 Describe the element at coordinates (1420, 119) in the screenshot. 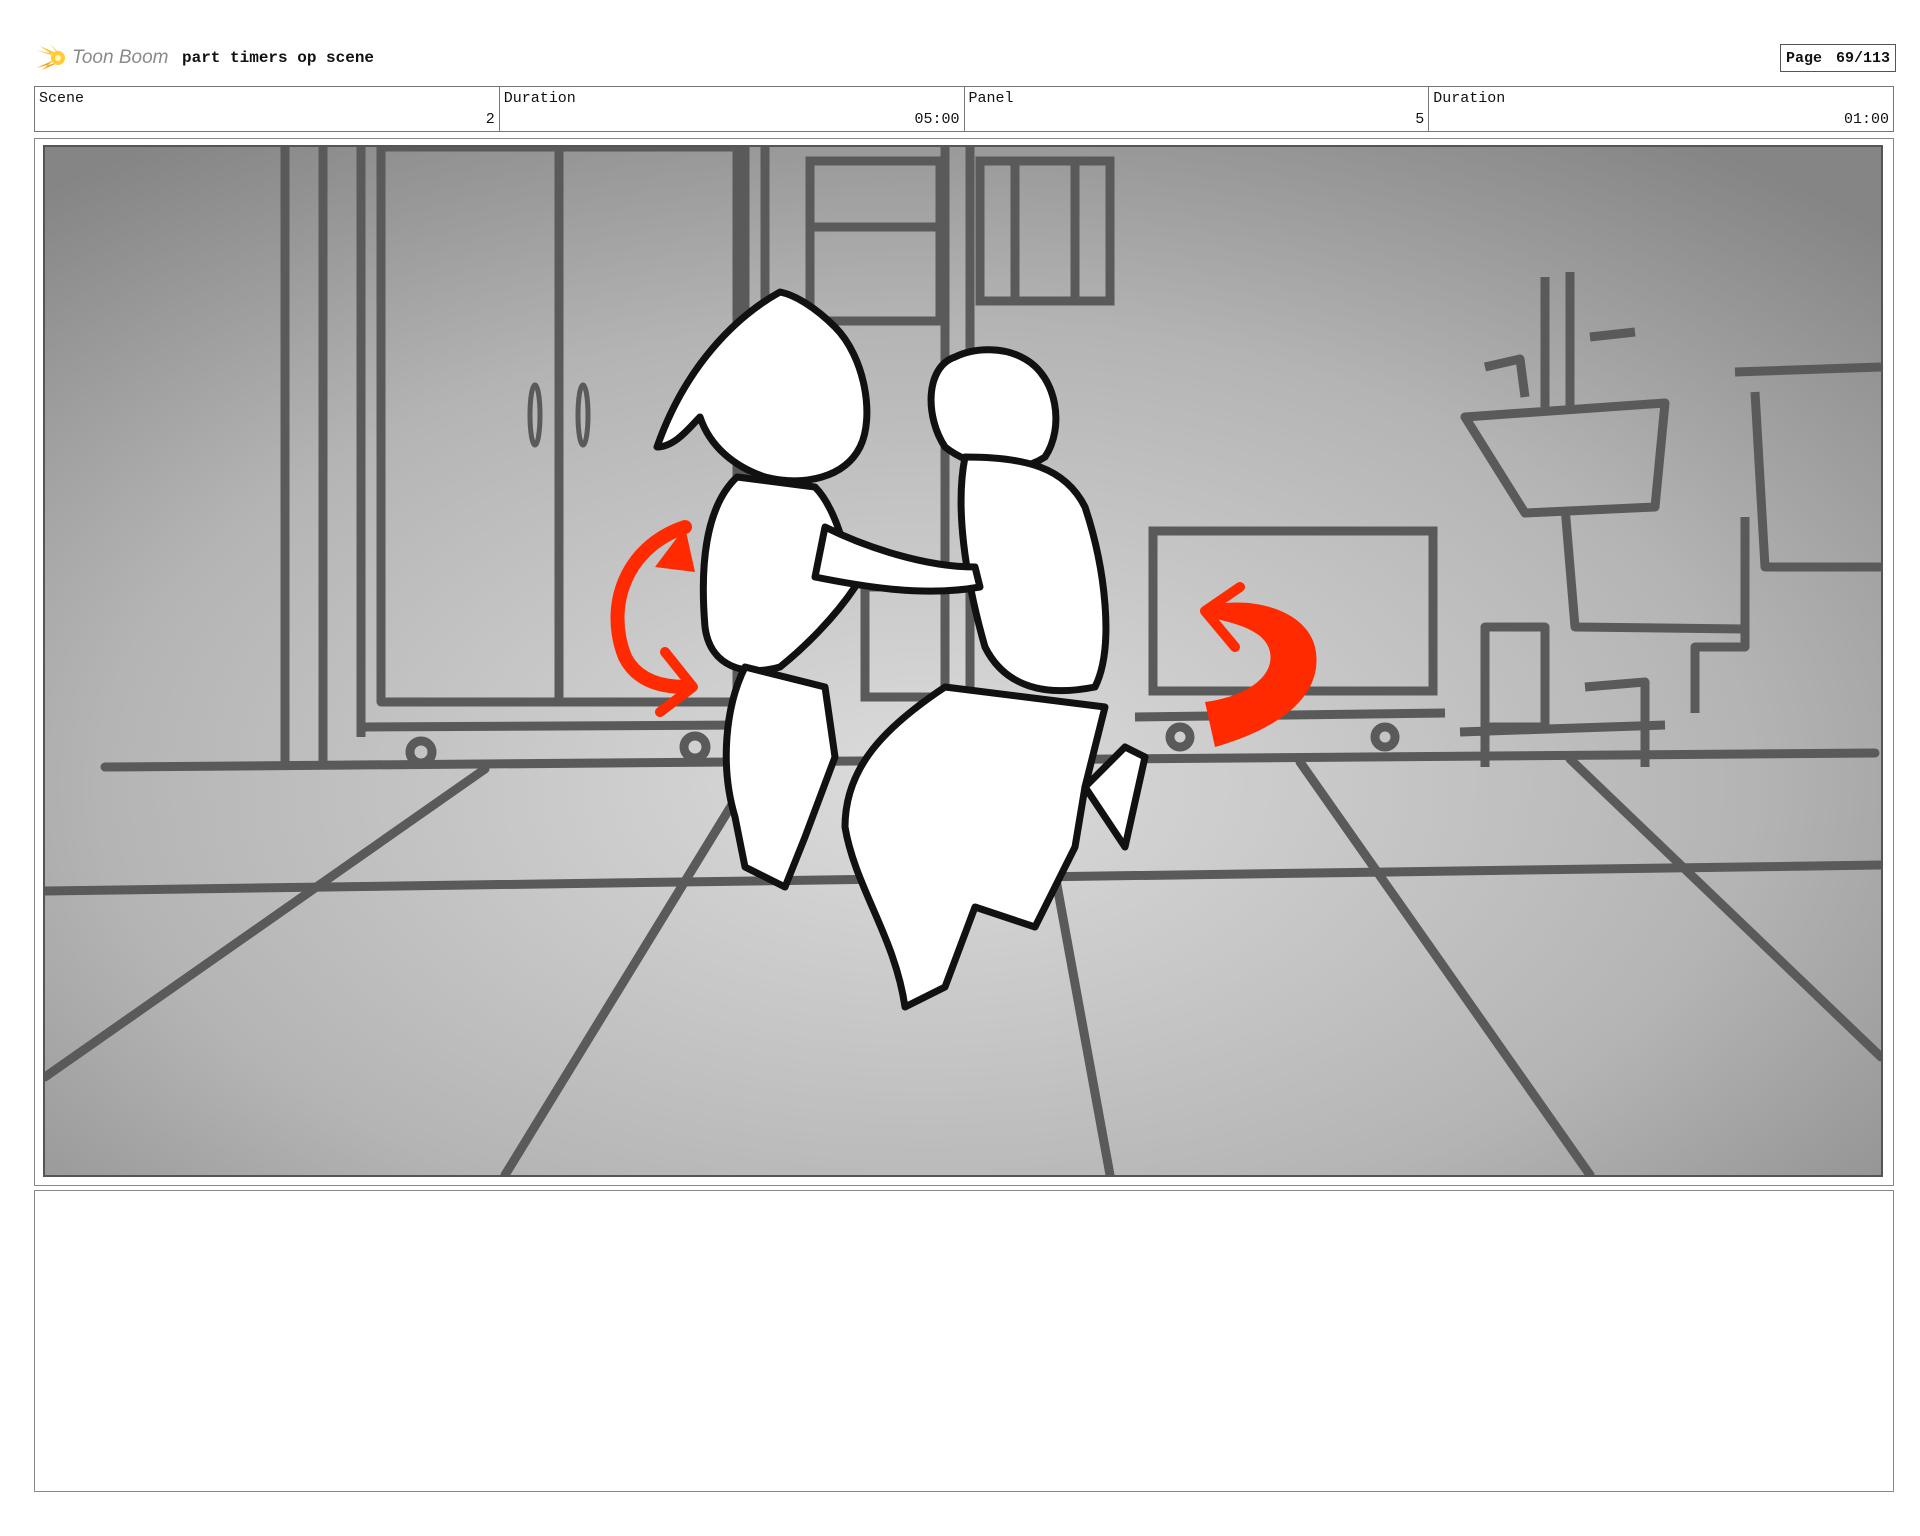

I see `panel-value: 5` at that location.